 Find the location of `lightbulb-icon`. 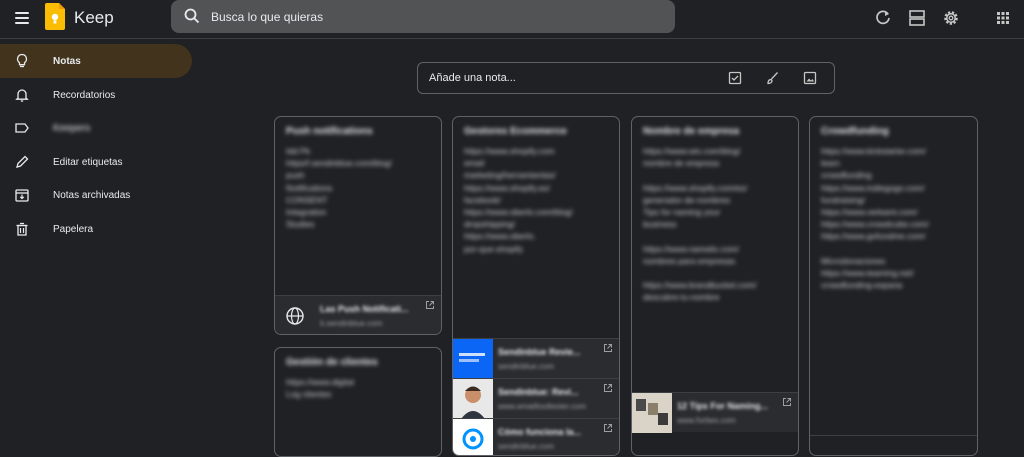

lightbulb-icon is located at coordinates (22, 60).